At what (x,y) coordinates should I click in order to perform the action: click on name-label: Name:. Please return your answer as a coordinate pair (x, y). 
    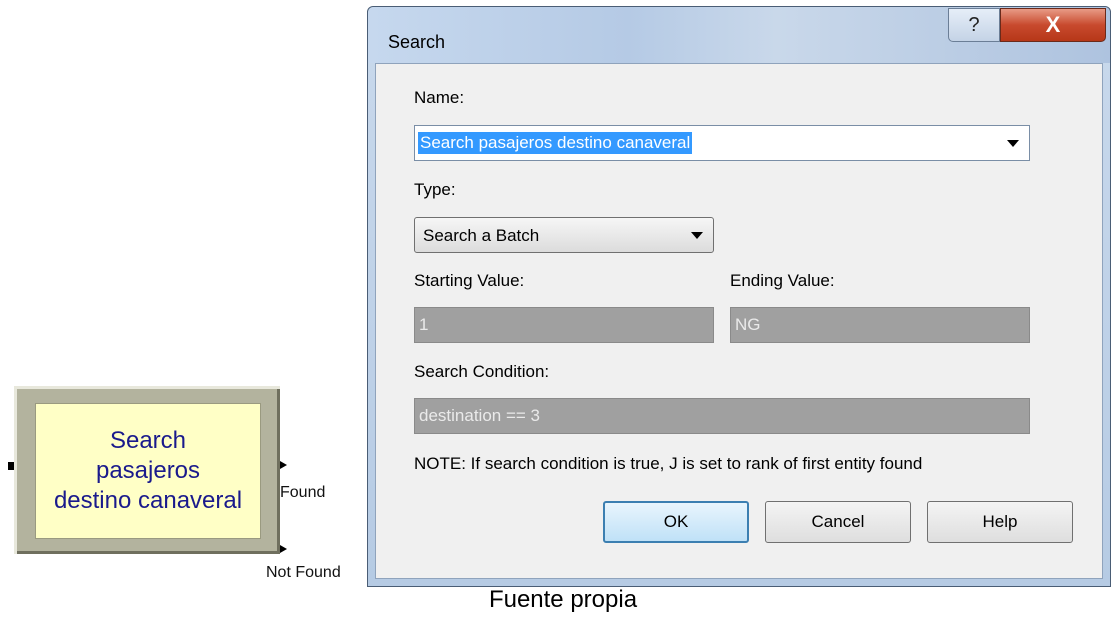
    Looking at the image, I should click on (439, 97).